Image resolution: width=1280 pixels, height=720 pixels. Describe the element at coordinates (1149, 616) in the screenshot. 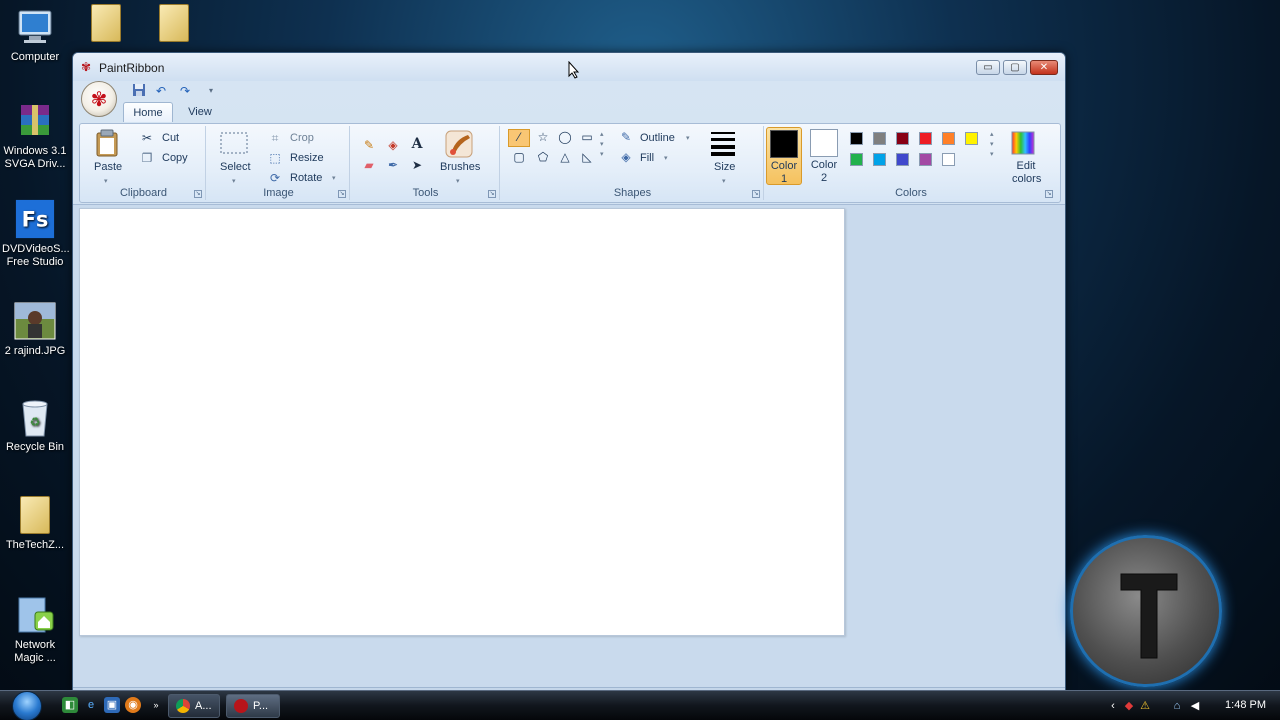

I see `watermark-t-icon` at that location.